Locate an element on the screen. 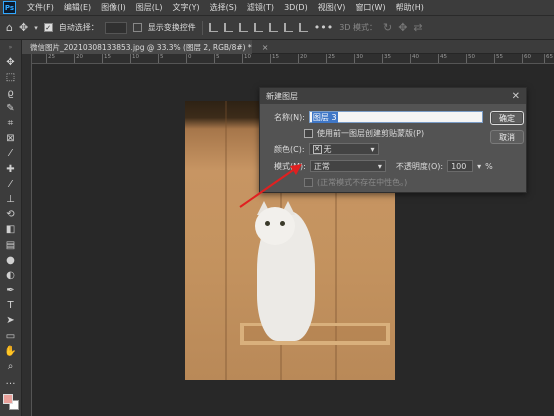 This screenshot has height=416, width=554. annotation-arrow is located at coordinates (270, 186).